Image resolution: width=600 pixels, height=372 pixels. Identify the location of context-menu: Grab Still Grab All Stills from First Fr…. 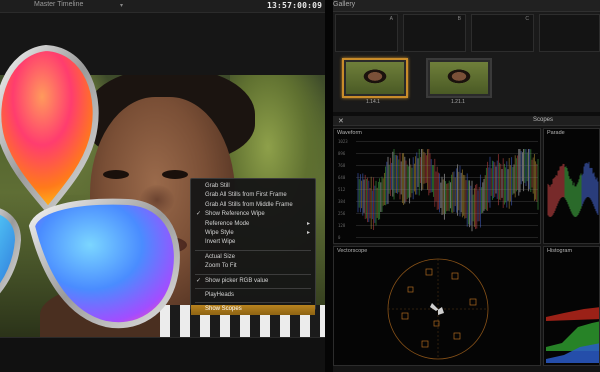
(253, 246).